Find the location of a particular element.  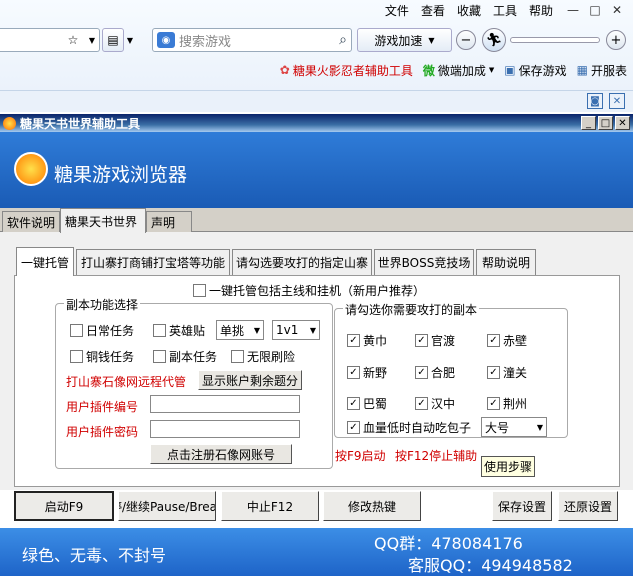

service-qq: 客服QQ：494948582 is located at coordinates (490, 565).